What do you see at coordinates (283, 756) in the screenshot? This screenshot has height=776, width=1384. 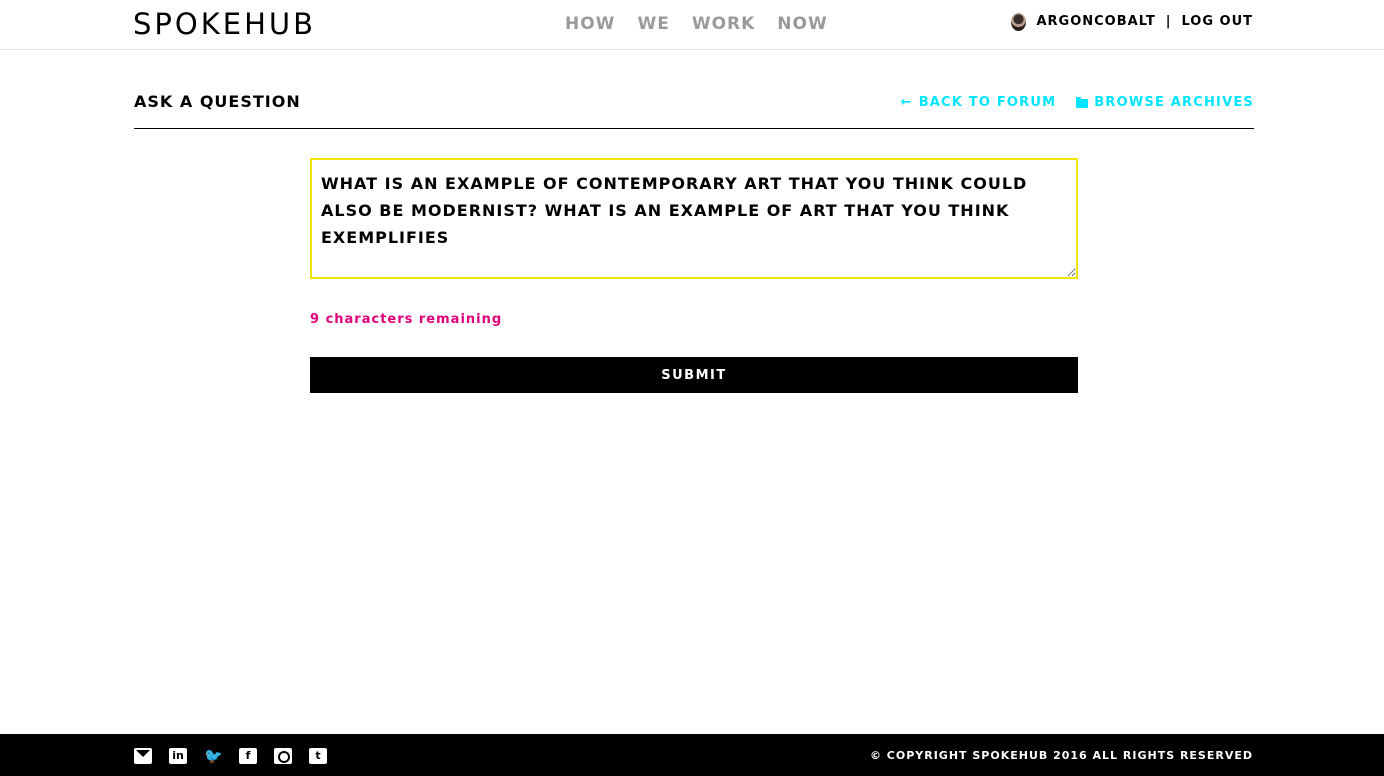 I see `instagram-icon` at bounding box center [283, 756].